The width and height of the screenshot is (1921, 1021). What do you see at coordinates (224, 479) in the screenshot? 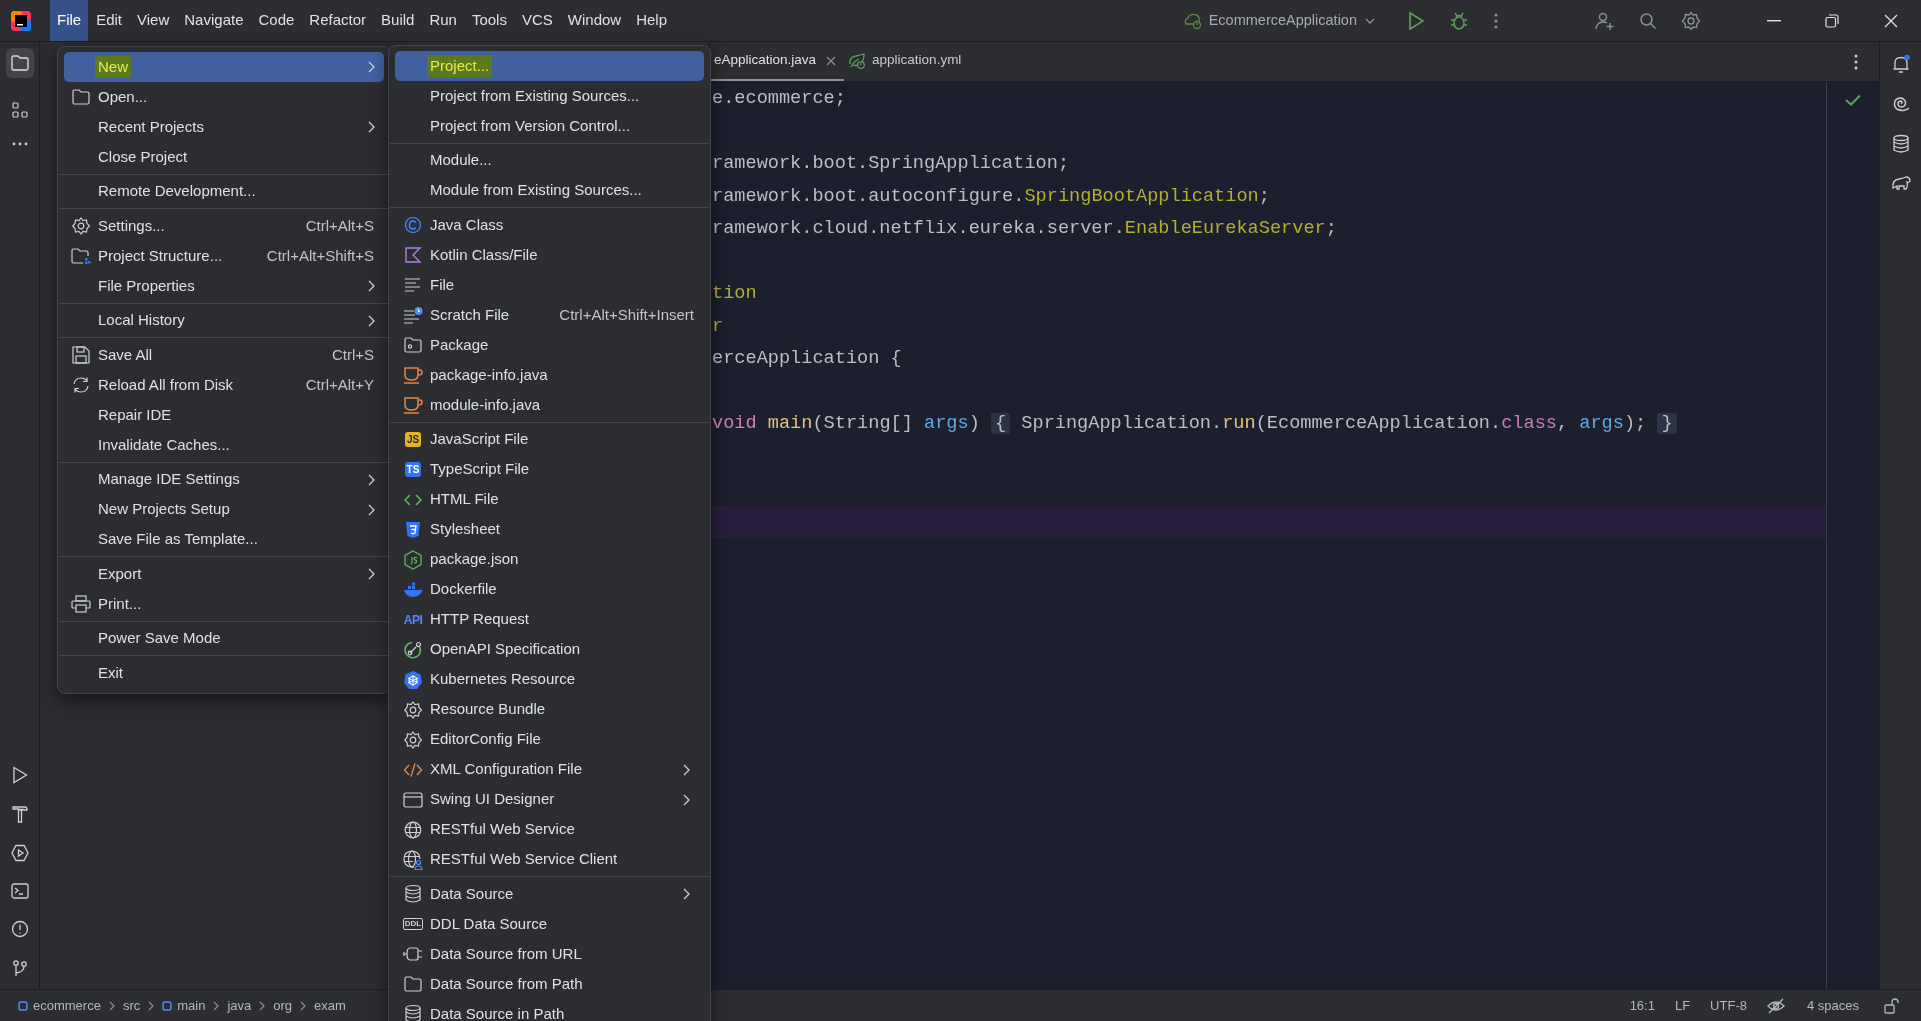
I see `menu-item: Manage IDE Settings` at bounding box center [224, 479].